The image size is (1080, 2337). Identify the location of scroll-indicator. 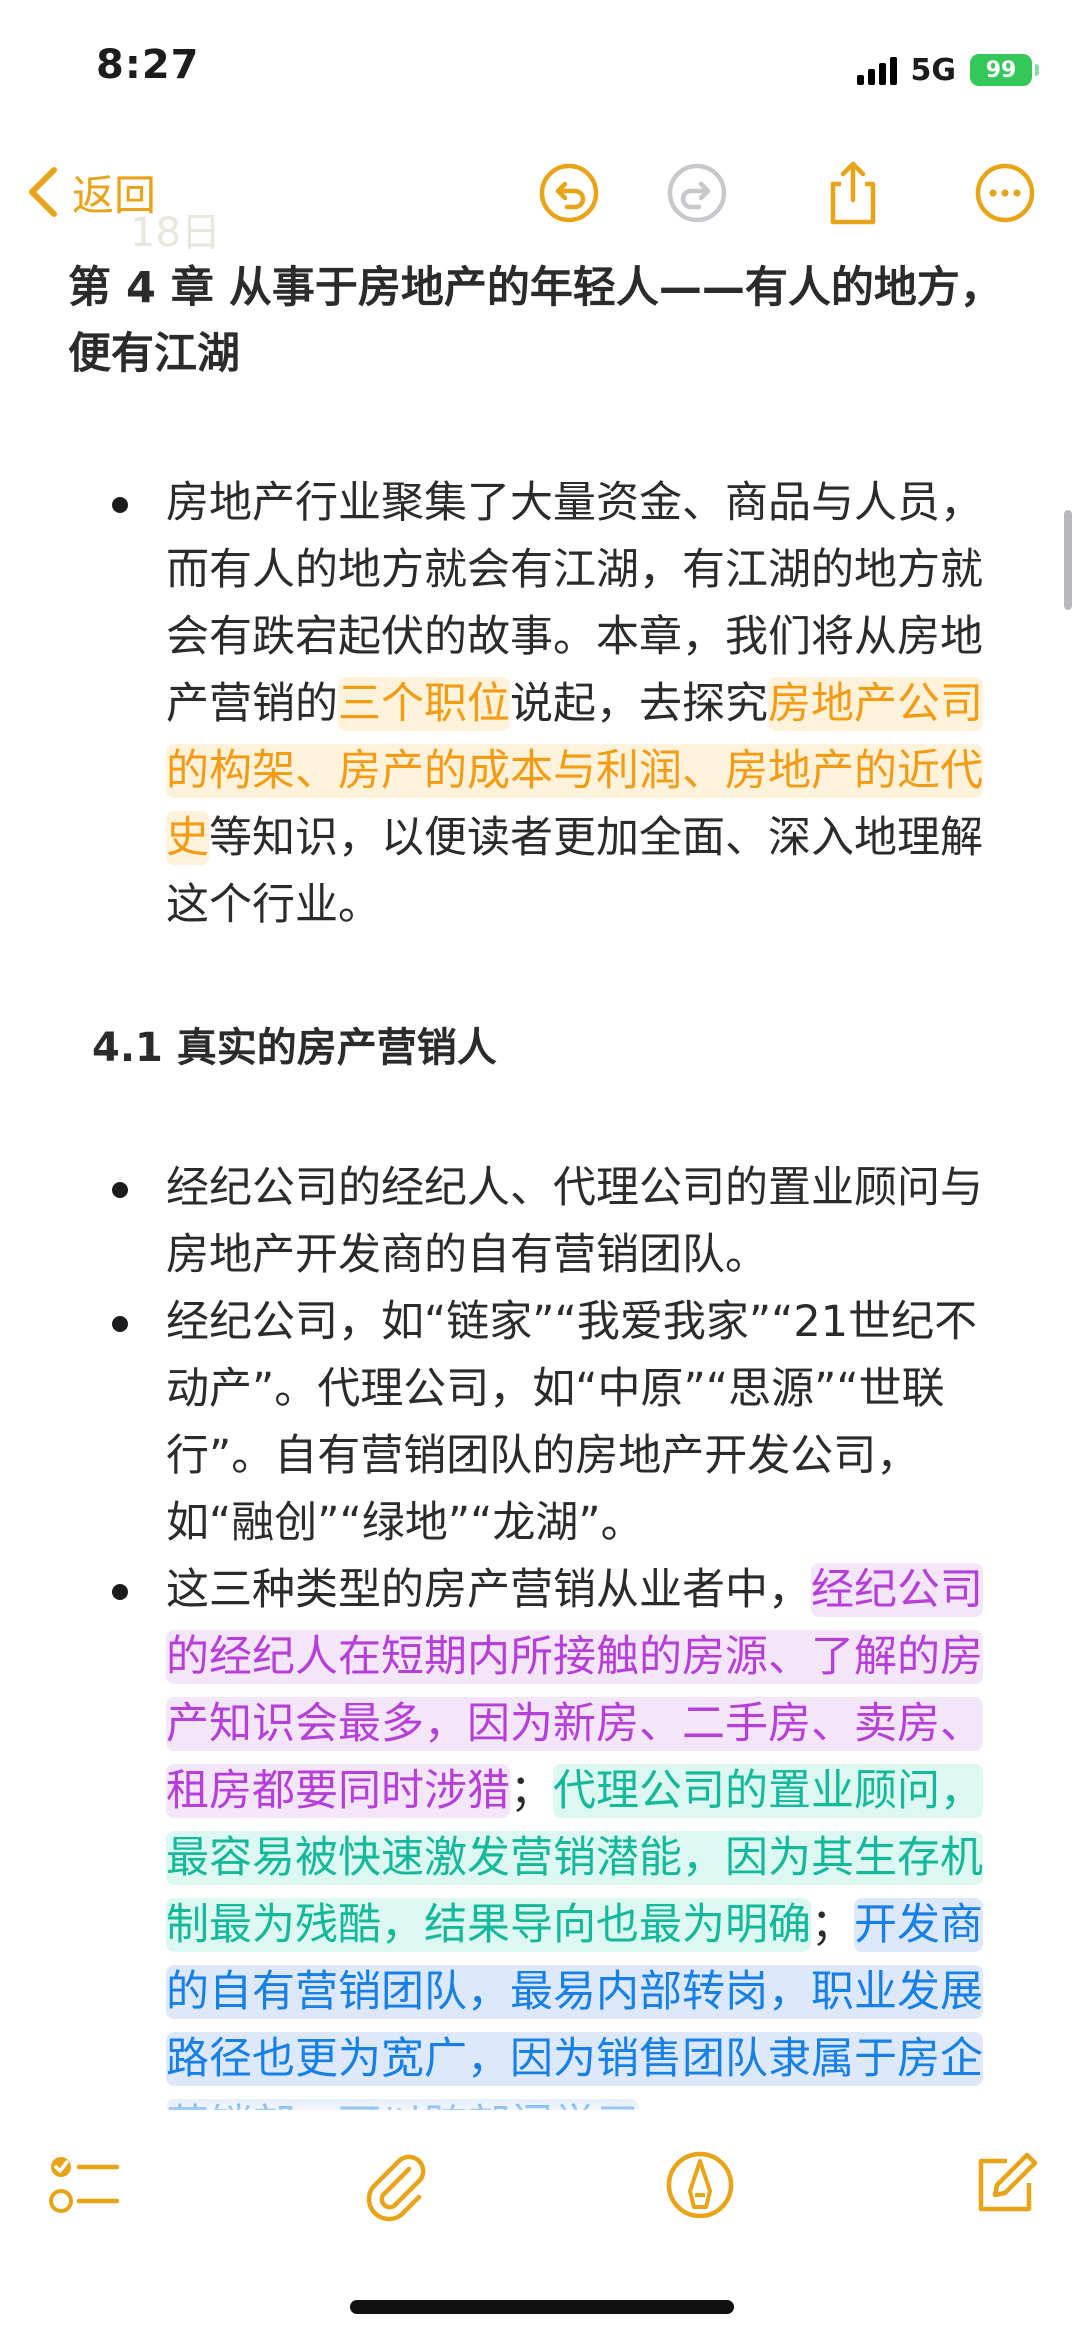
(1068, 560).